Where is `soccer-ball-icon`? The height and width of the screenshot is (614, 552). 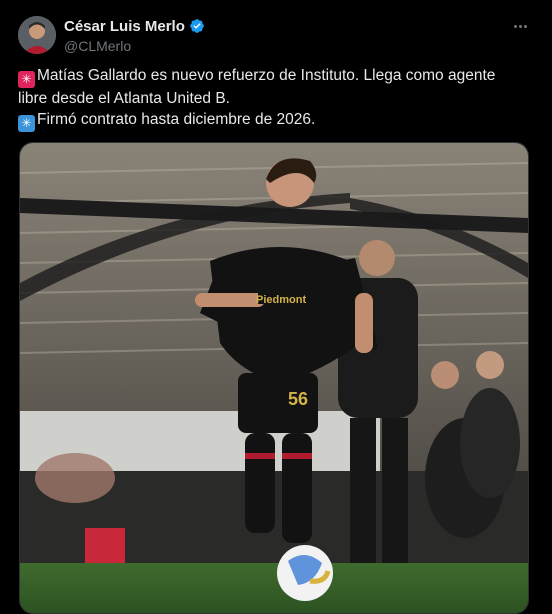
soccer-ball-icon is located at coordinates (305, 573).